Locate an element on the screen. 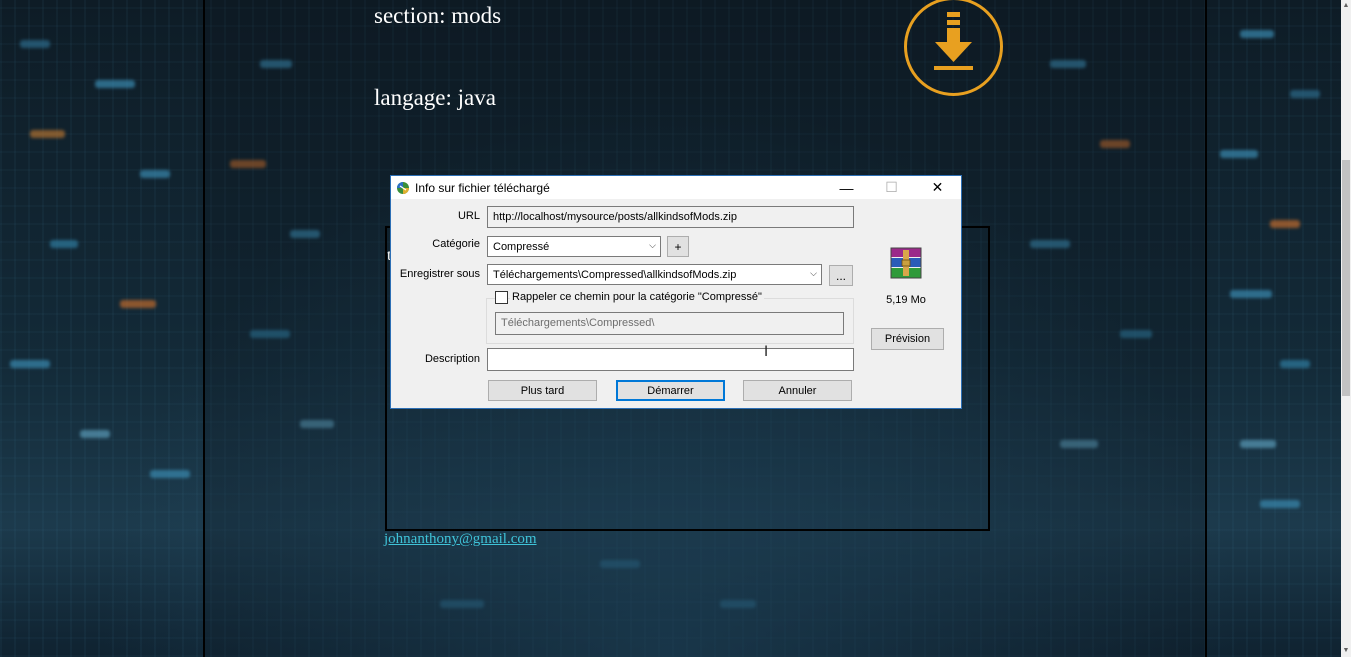  add-category-button: + is located at coordinates (678, 246).